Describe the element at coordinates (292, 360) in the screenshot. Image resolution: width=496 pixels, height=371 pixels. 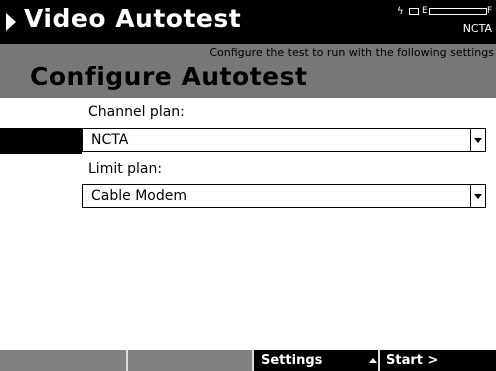
I see `settings-softkey-label: Settings` at that location.